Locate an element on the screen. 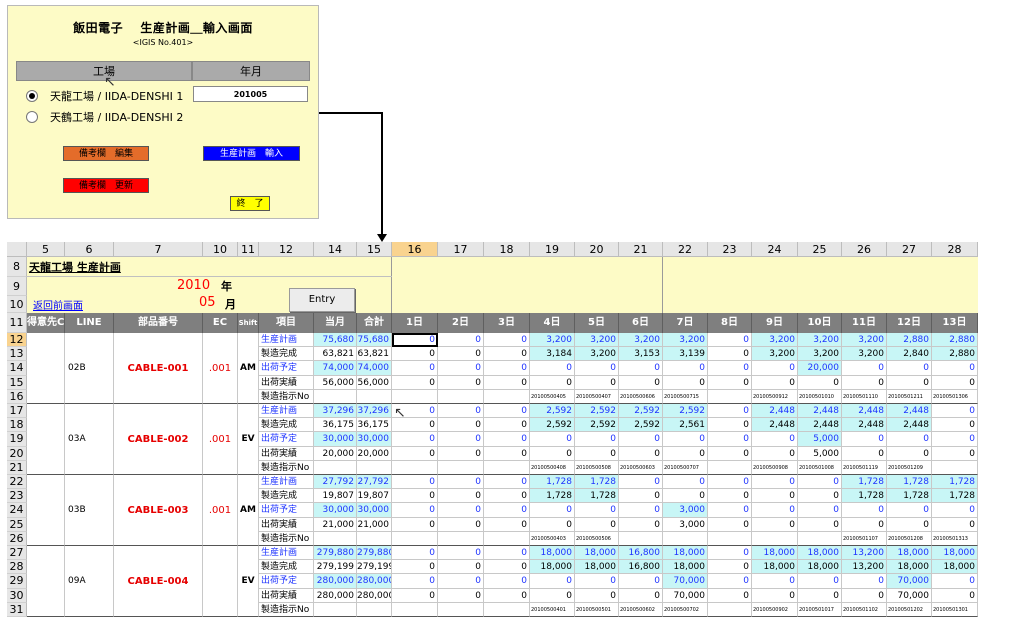 Image resolution: width=1024 pixels, height=639 pixels. column-header: 14 is located at coordinates (335, 249).